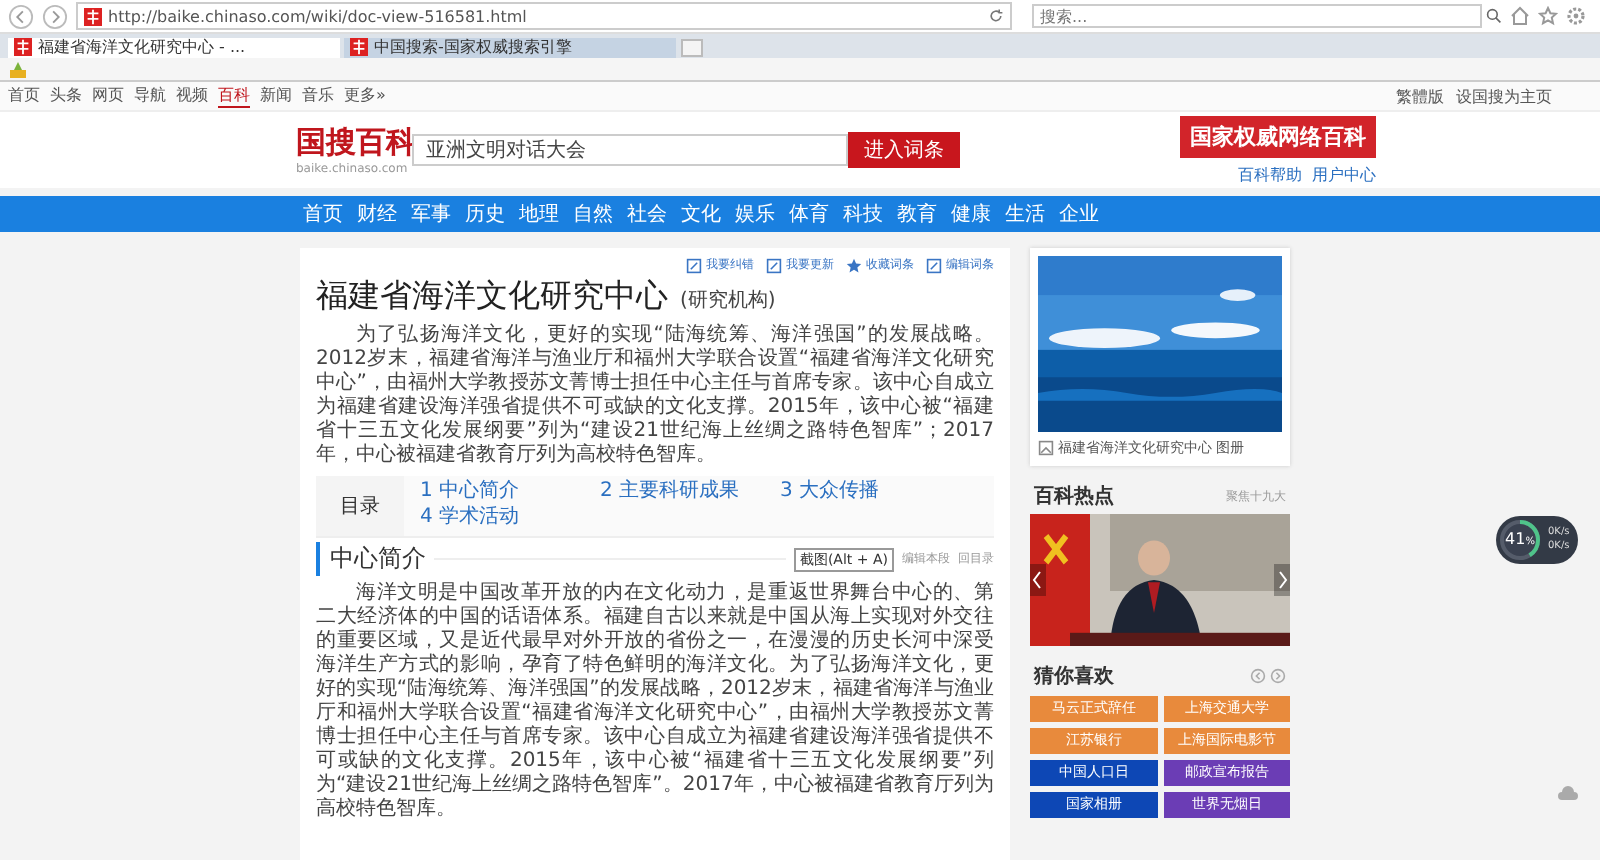 The height and width of the screenshot is (860, 1600). Describe the element at coordinates (323, 214) in the screenshot. I see `category-link: 首页` at that location.